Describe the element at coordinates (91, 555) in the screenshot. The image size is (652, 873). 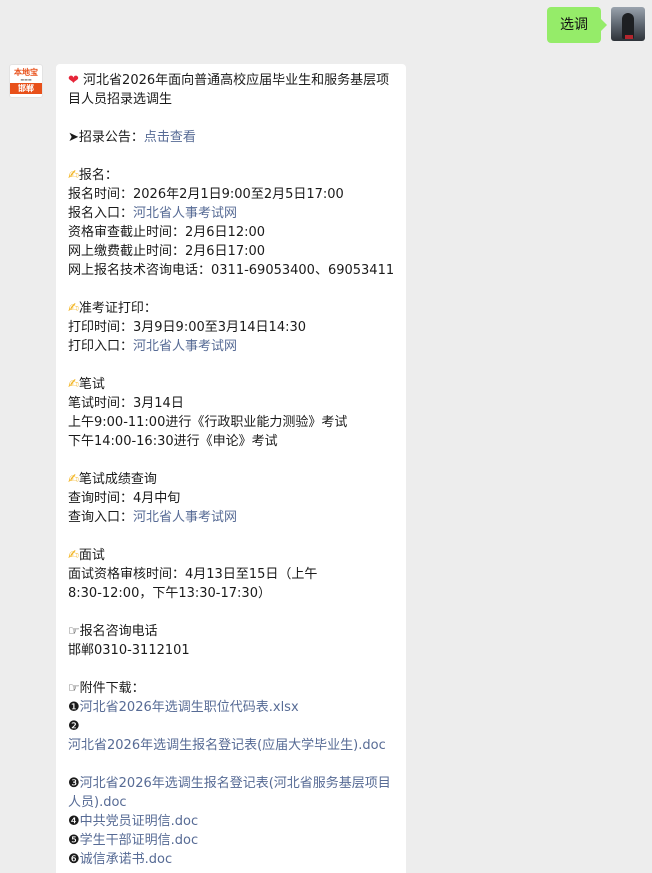
I see `interview-heading-text: 面试` at that location.